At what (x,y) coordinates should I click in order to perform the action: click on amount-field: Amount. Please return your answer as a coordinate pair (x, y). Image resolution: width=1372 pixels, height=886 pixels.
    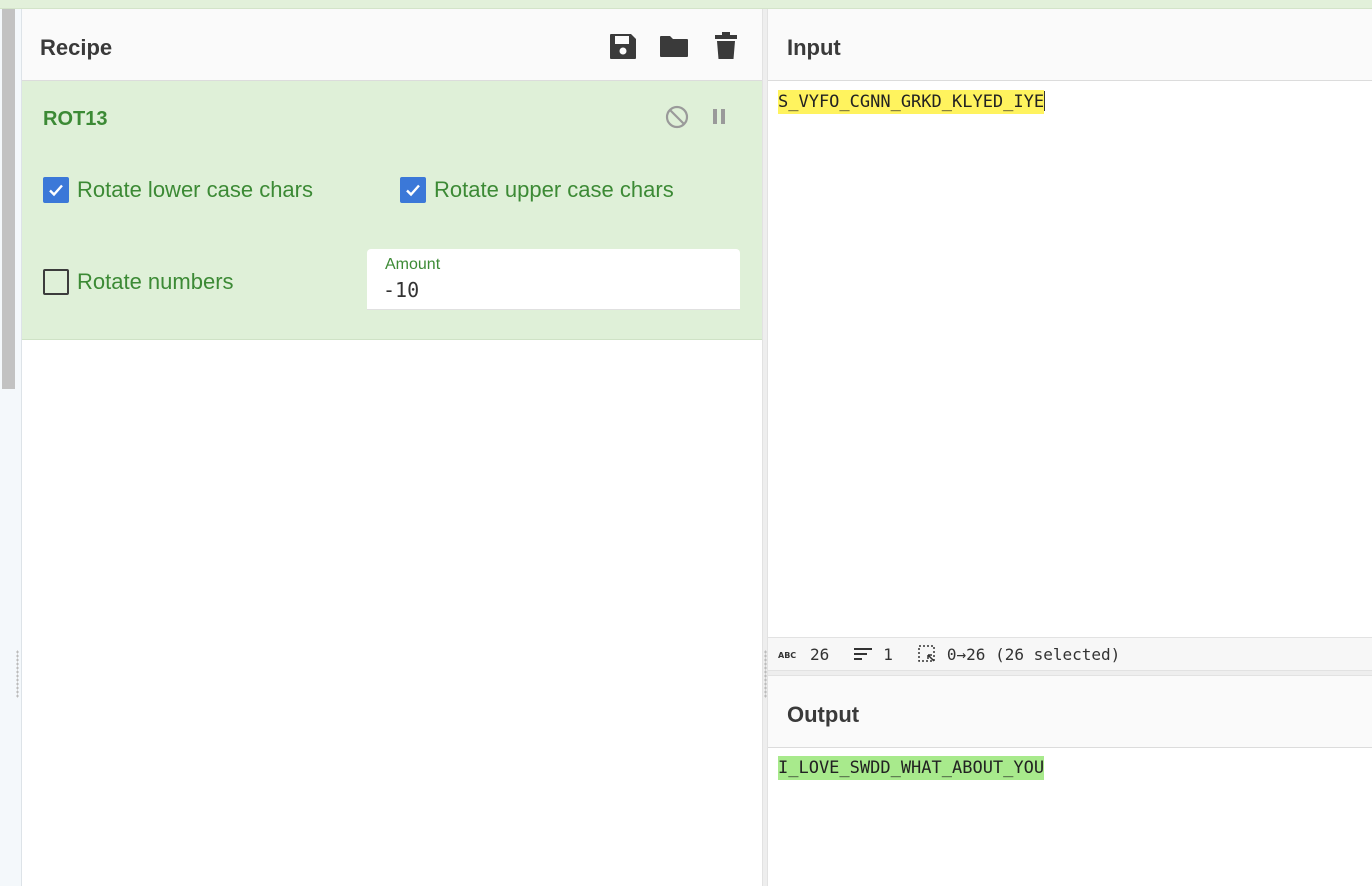
    Looking at the image, I should click on (553, 279).